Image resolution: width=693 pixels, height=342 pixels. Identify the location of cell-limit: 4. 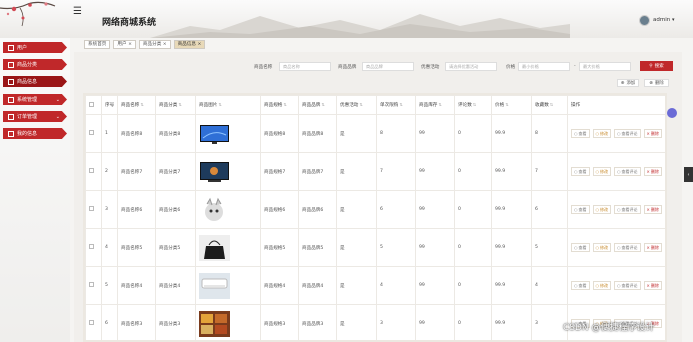
(396, 285).